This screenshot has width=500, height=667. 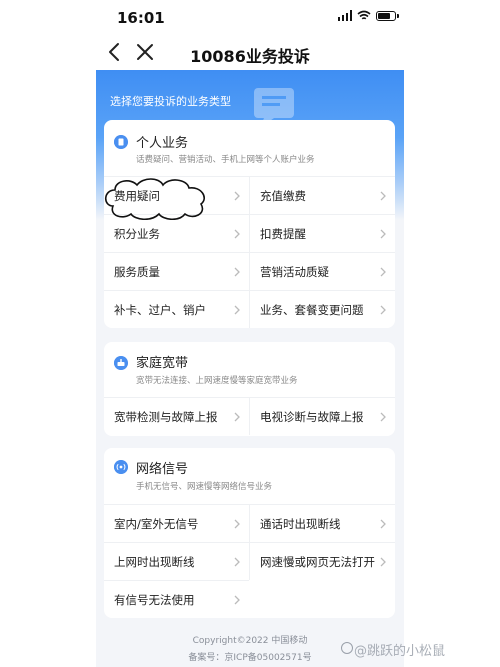 What do you see at coordinates (162, 143) in the screenshot?
I see `category-title: 个人业务` at bounding box center [162, 143].